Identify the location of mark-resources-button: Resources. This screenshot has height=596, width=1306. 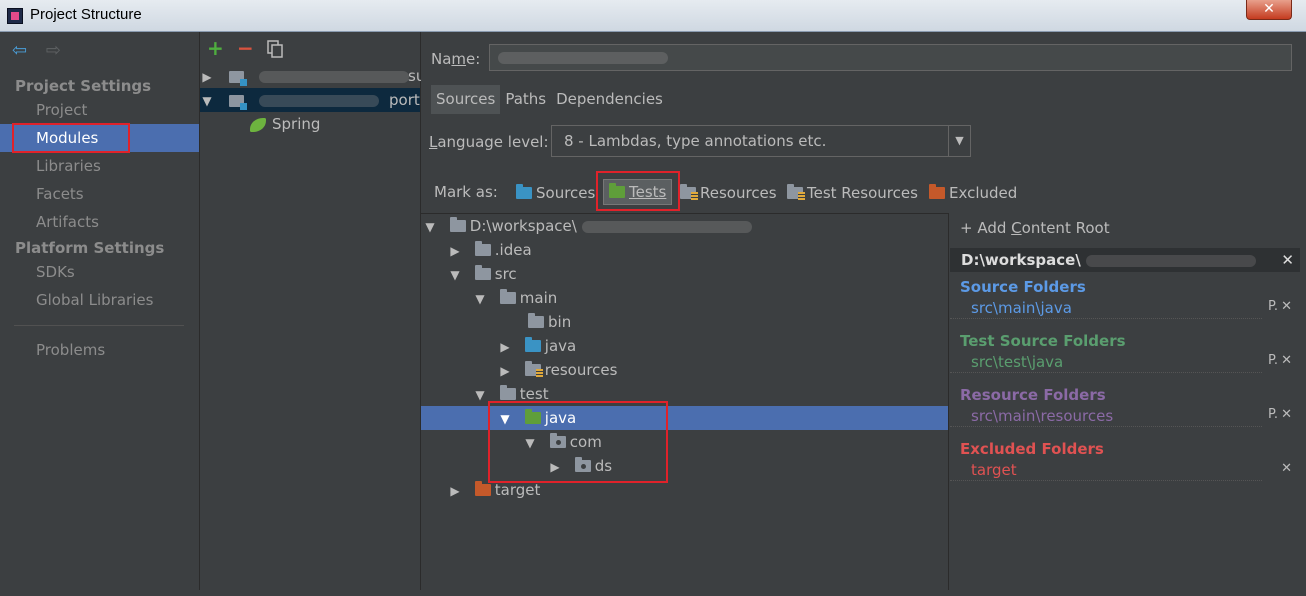
(728, 193).